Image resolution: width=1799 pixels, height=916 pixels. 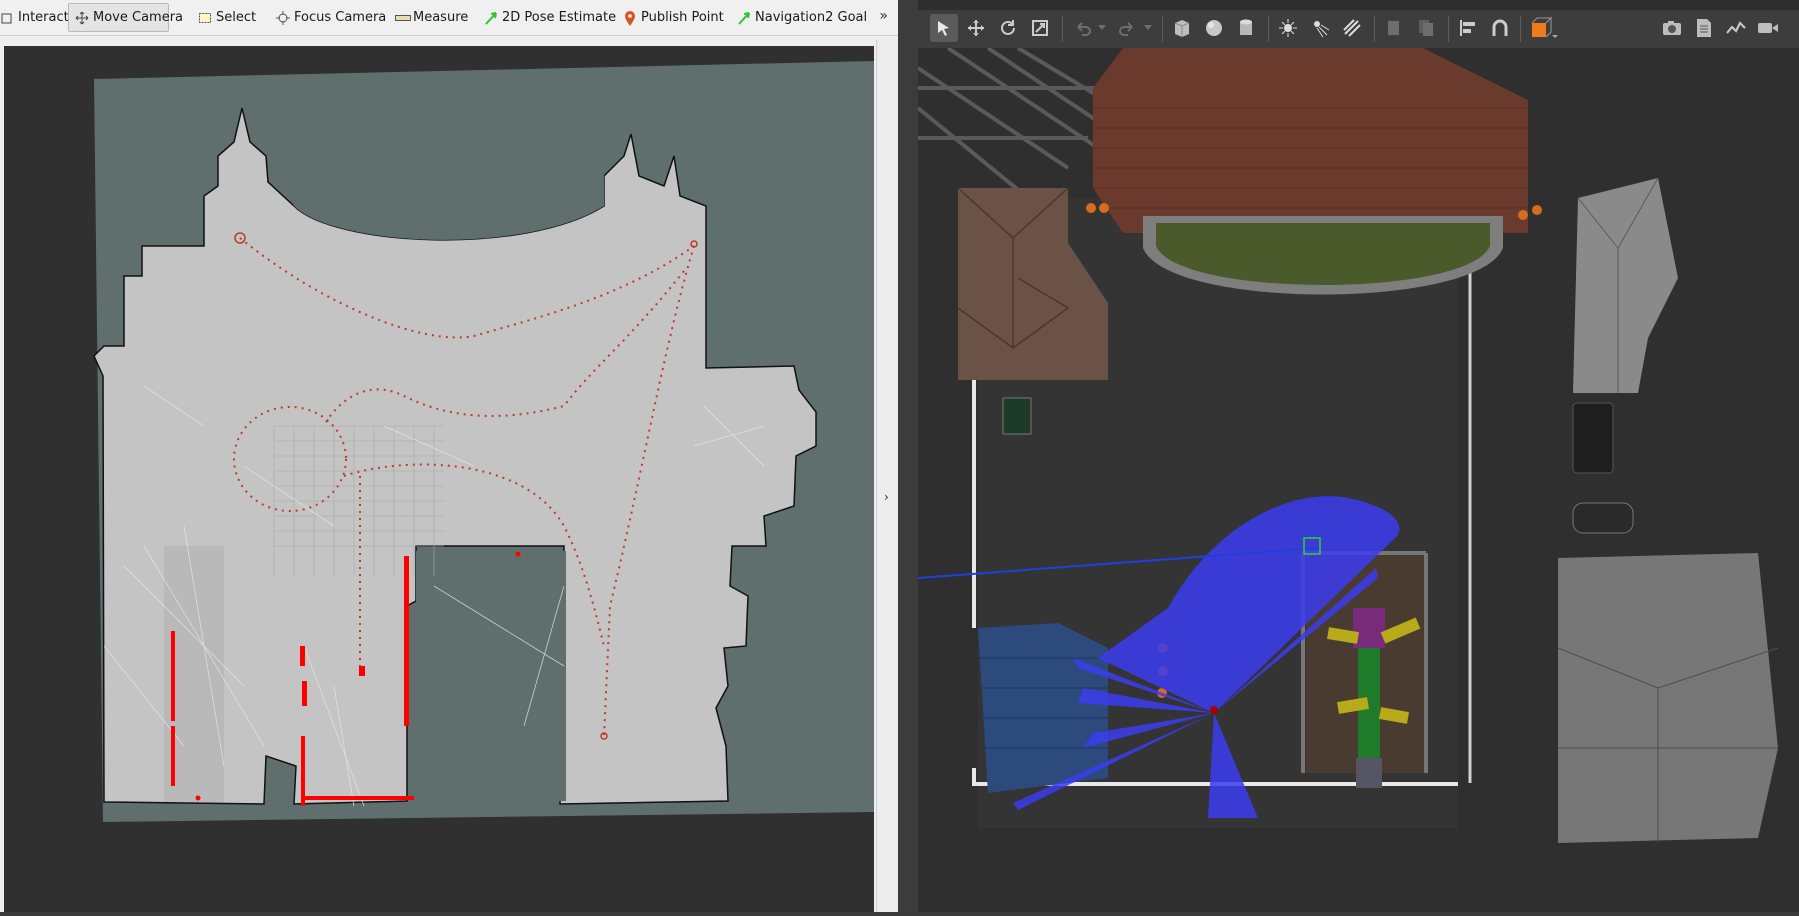 What do you see at coordinates (1246, 28) in the screenshot?
I see `cylinder-icon` at bounding box center [1246, 28].